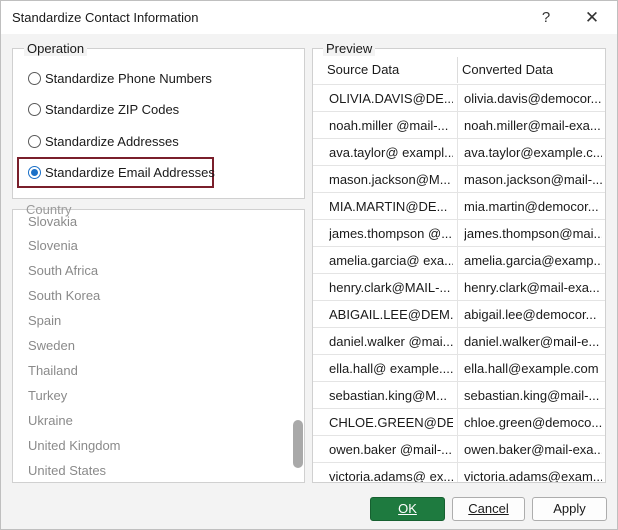 This screenshot has width=618, height=530. What do you see at coordinates (53, 370) in the screenshot?
I see `country-item: Thailand` at bounding box center [53, 370].